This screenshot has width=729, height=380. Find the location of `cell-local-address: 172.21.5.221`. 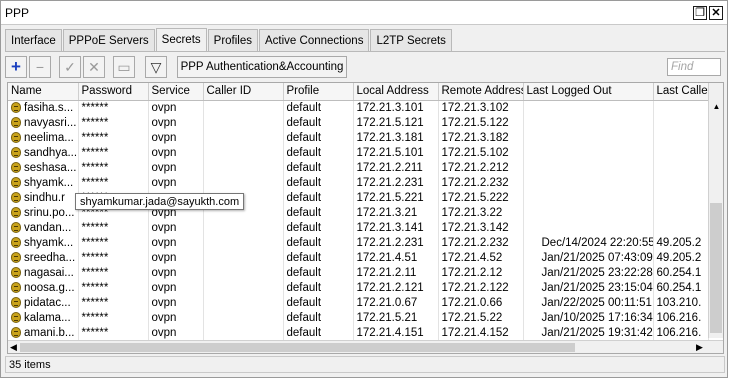

cell-local-address: 172.21.5.221 is located at coordinates (396, 198).